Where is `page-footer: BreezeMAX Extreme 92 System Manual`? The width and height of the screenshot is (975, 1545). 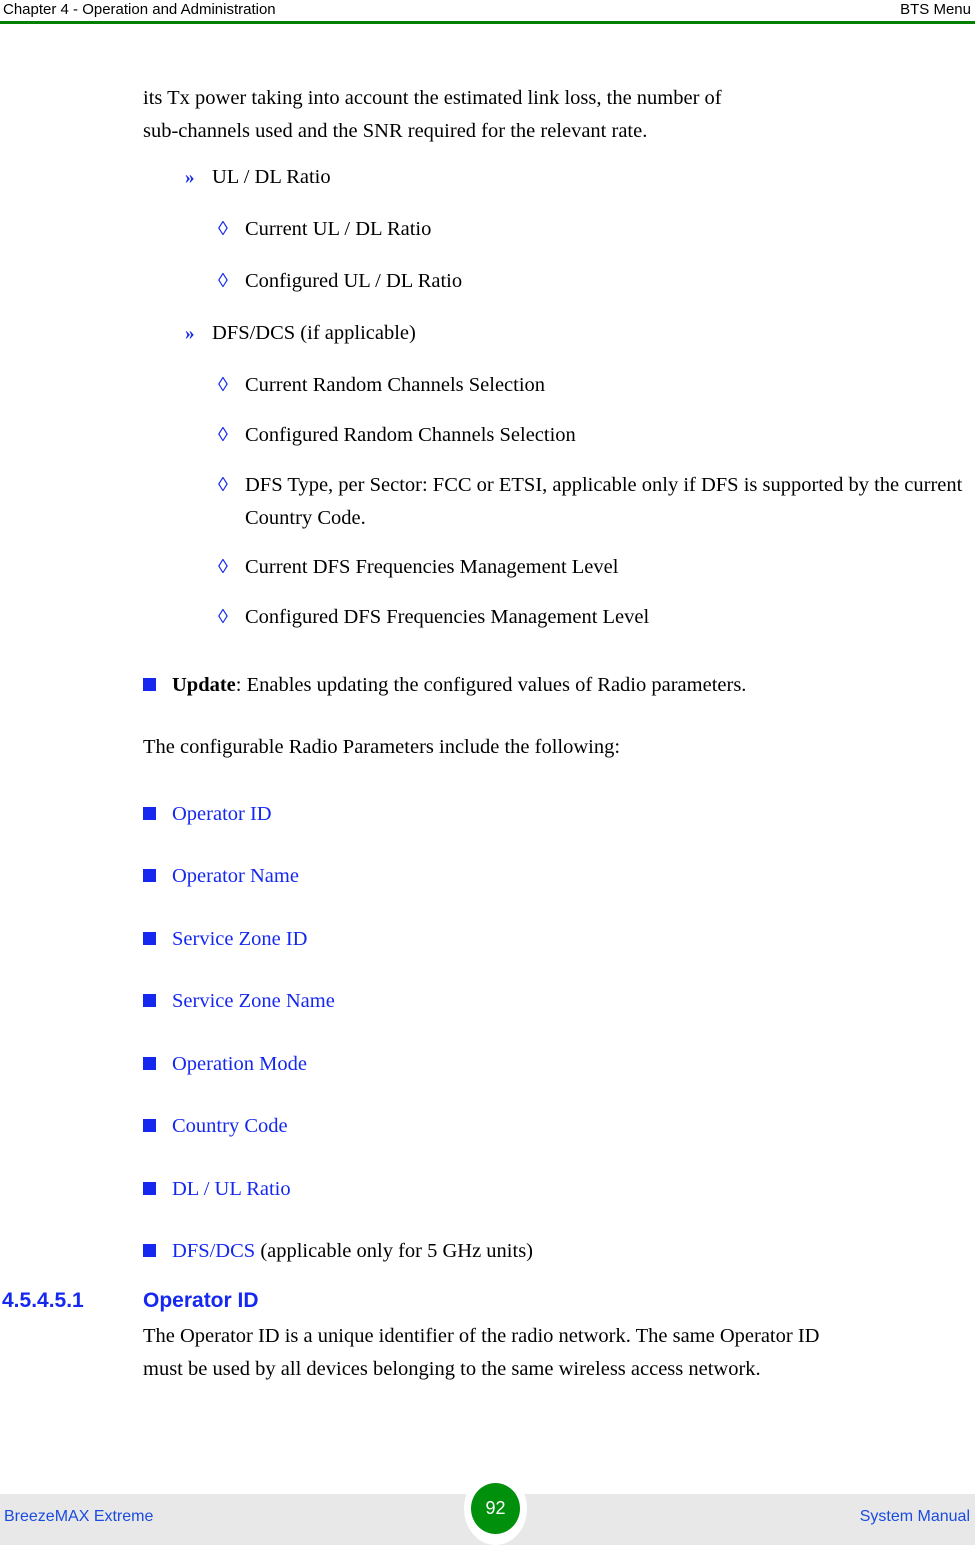
page-footer: BreezeMAX Extreme 92 System Manual is located at coordinates (487, 1508).